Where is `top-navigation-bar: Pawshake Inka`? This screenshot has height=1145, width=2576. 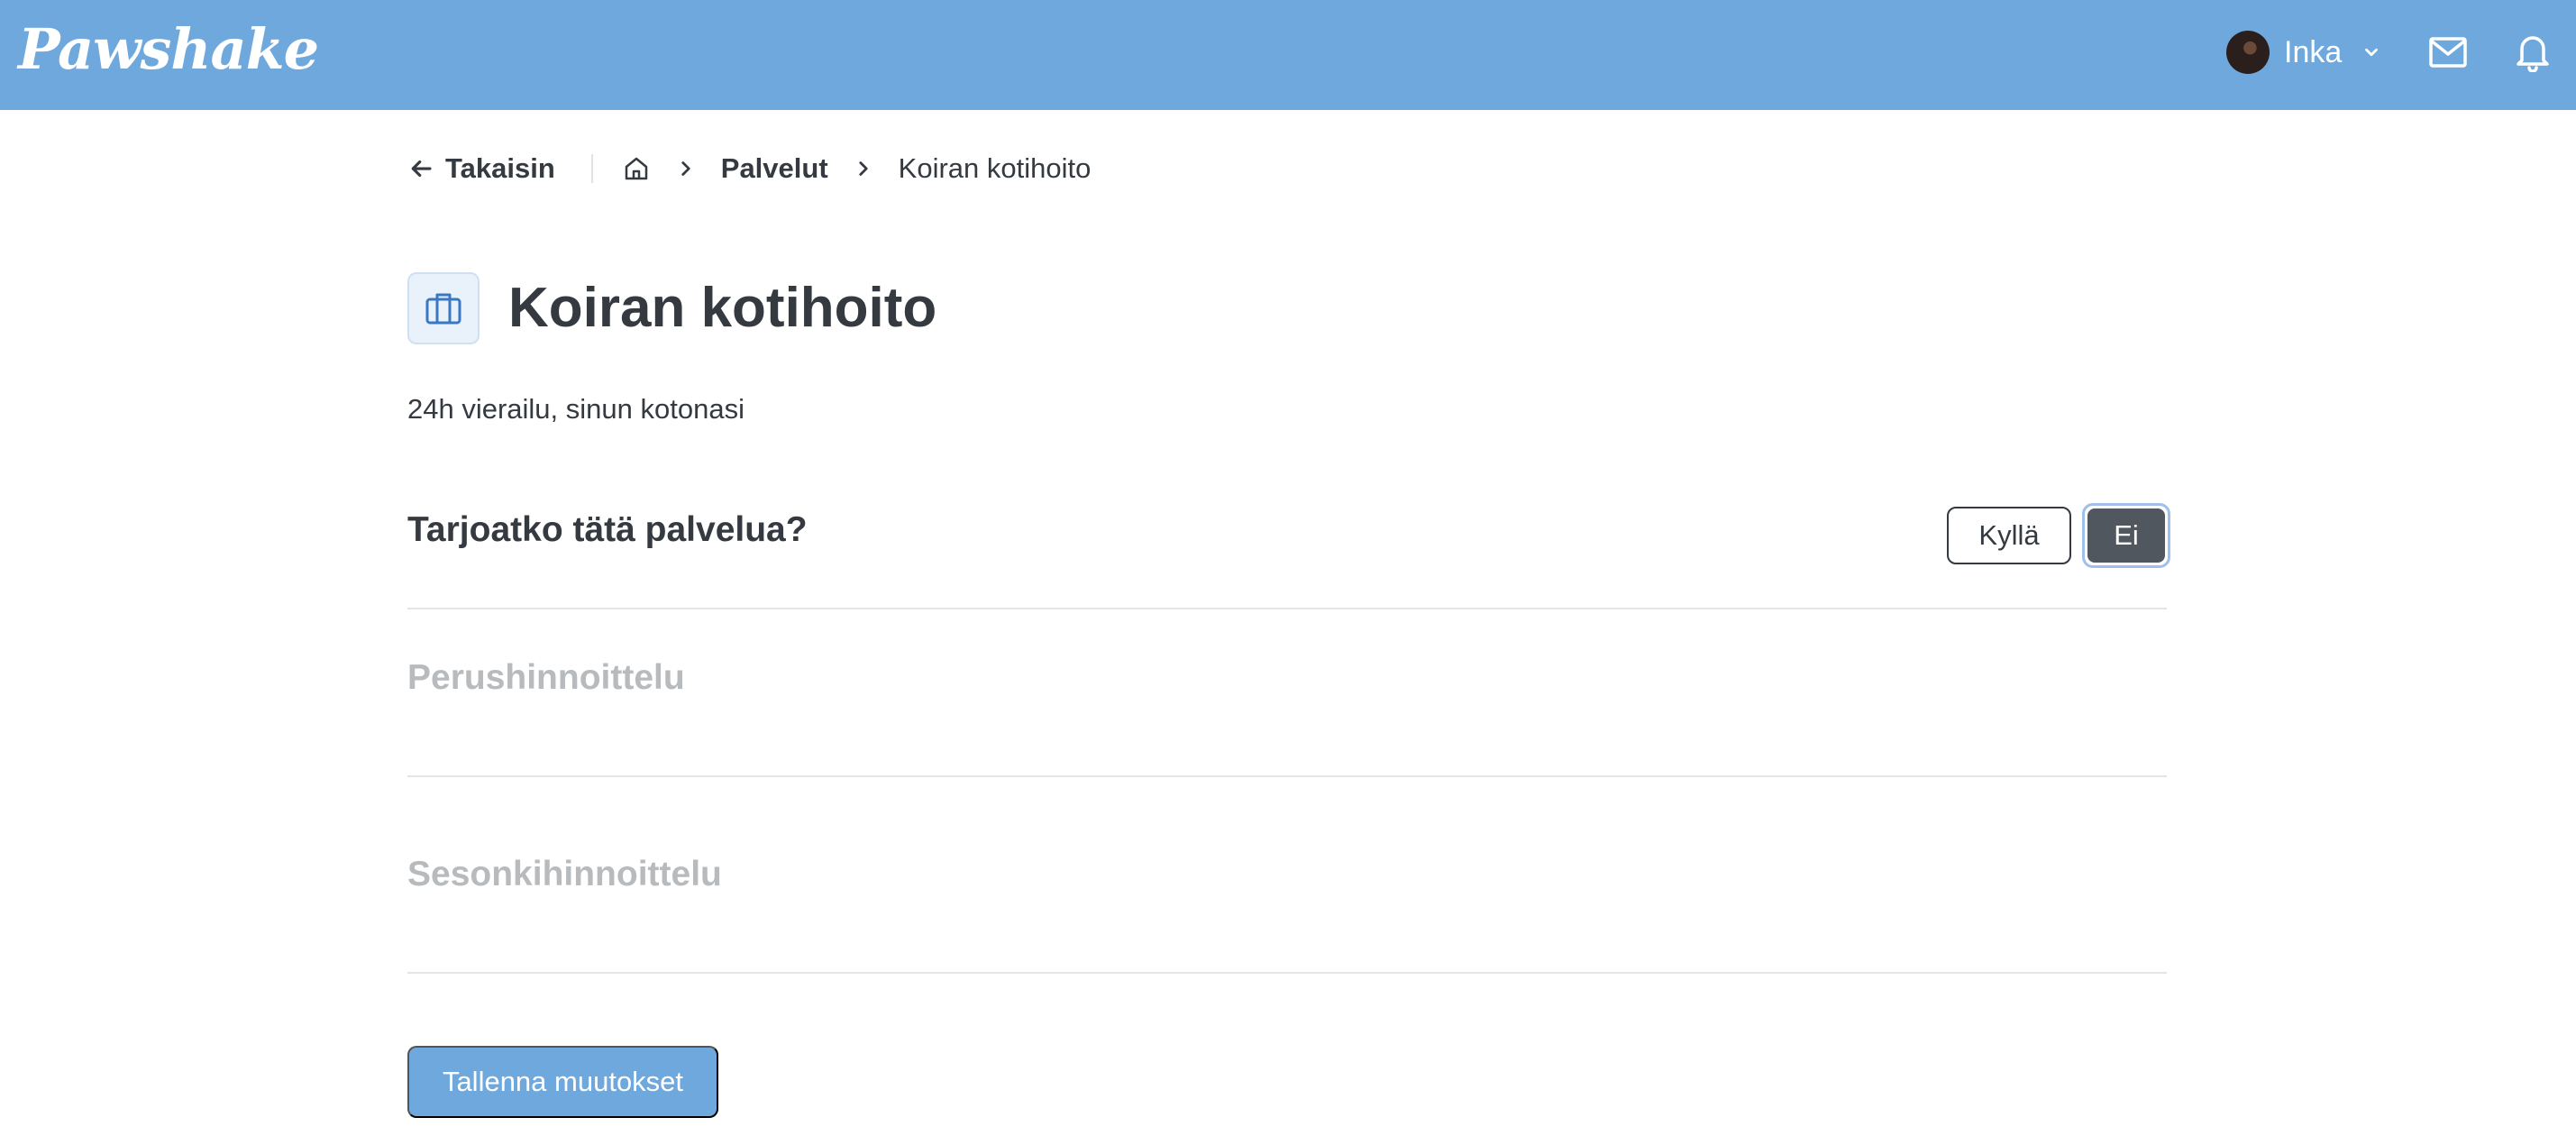
top-navigation-bar: Pawshake Inka is located at coordinates (1288, 55).